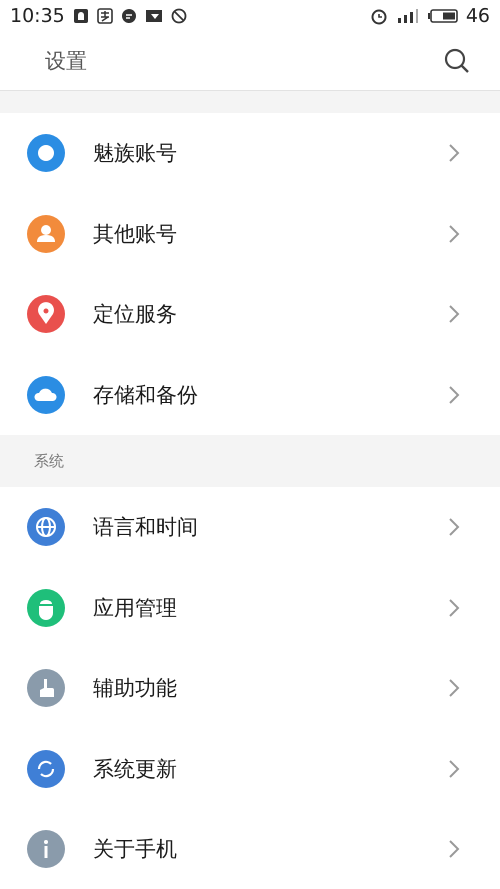 The height and width of the screenshot is (889, 500). Describe the element at coordinates (408, 16) in the screenshot. I see `signal-icon` at that location.